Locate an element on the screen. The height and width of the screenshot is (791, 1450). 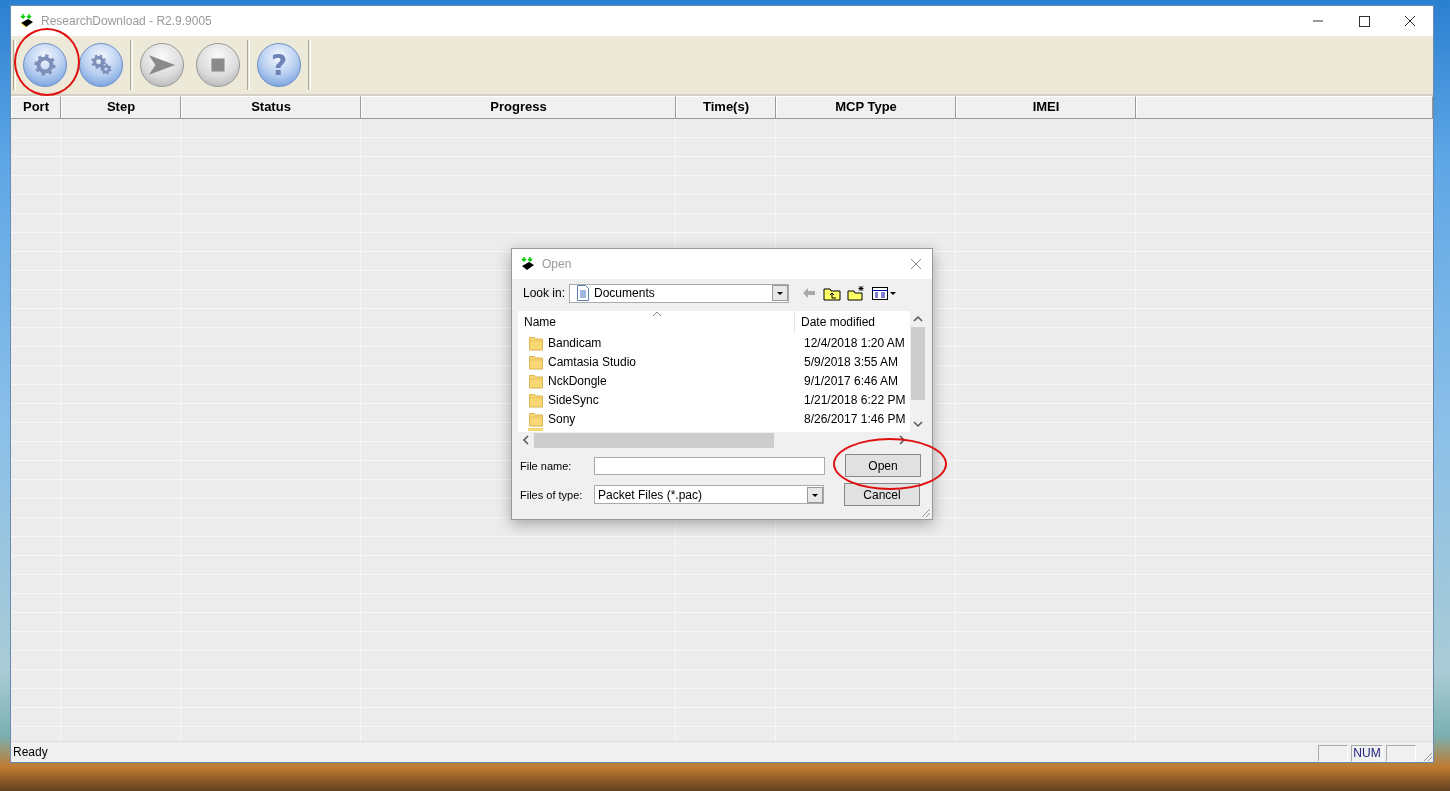
file-type-label: Files of type: is located at coordinates (552, 494).